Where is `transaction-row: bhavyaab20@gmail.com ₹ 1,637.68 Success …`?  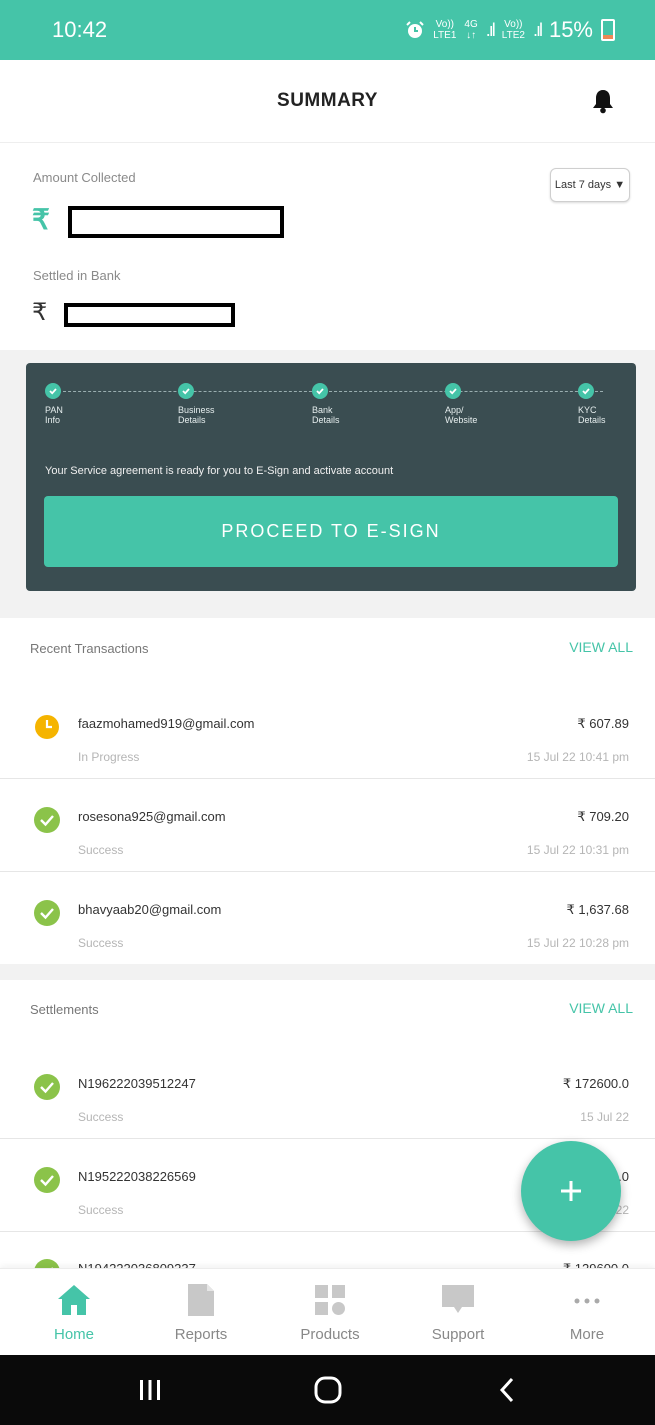
transaction-row: bhavyaab20@gmail.com ₹ 1,637.68 Success … is located at coordinates (327, 918).